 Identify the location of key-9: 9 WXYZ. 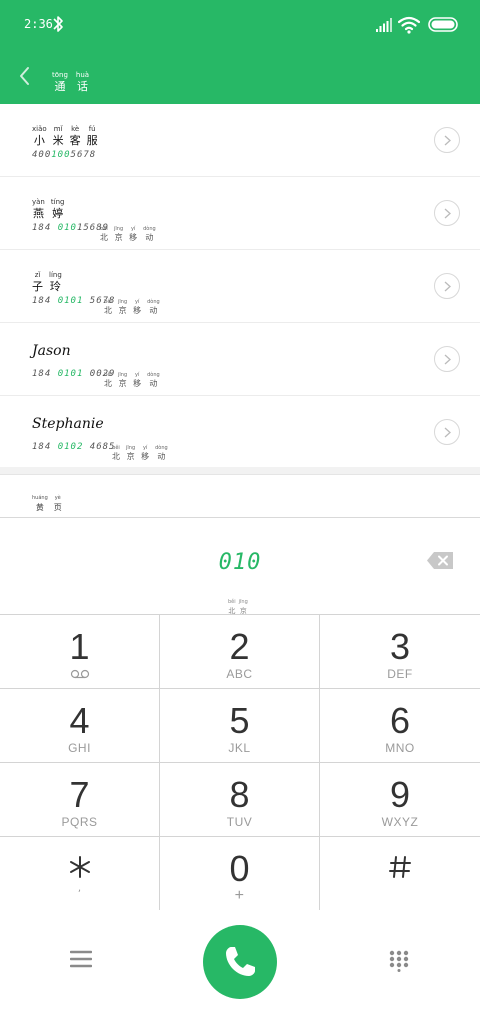
(400, 800).